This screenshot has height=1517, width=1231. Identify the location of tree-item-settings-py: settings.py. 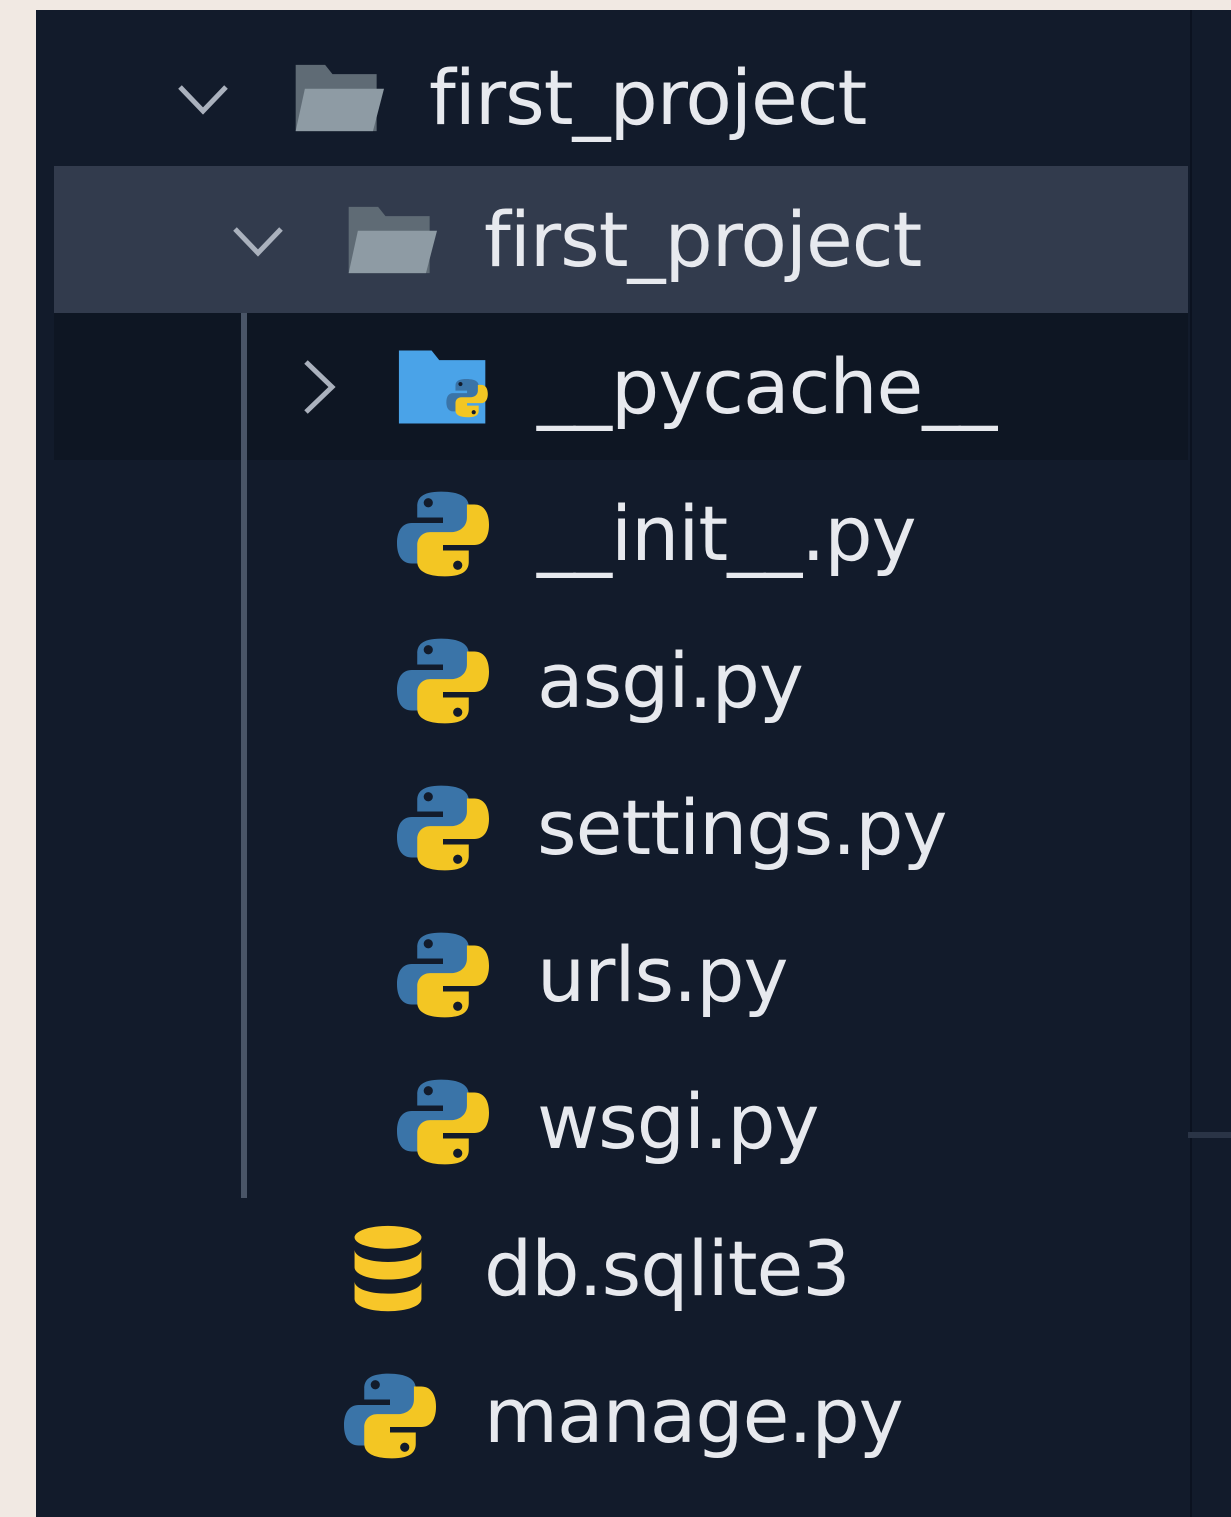
(621, 827).